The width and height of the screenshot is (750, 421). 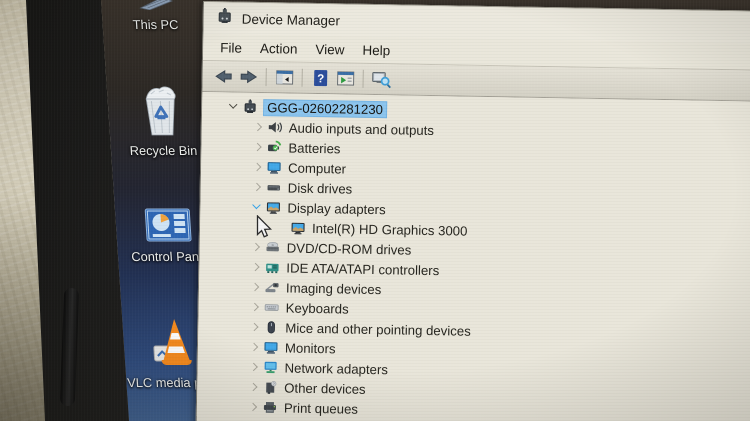 What do you see at coordinates (325, 108) in the screenshot?
I see `tree-item-label: GGG-02602281230` at bounding box center [325, 108].